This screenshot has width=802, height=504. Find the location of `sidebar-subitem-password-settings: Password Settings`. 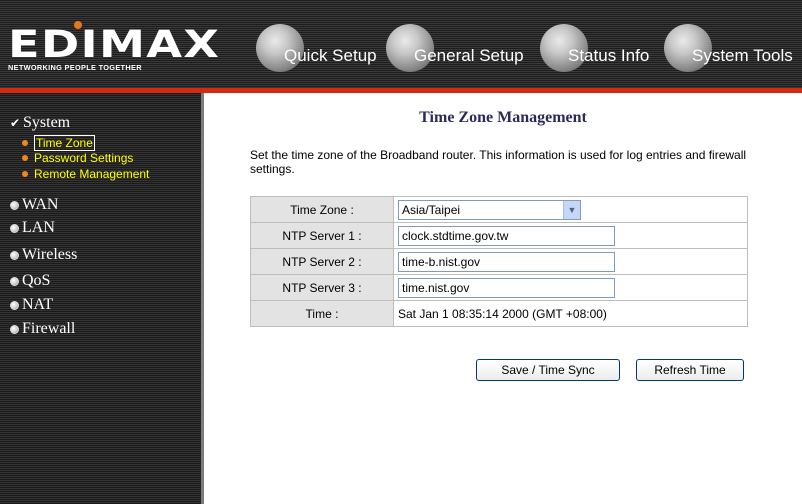

sidebar-subitem-password-settings: Password Settings is located at coordinates (77, 158).